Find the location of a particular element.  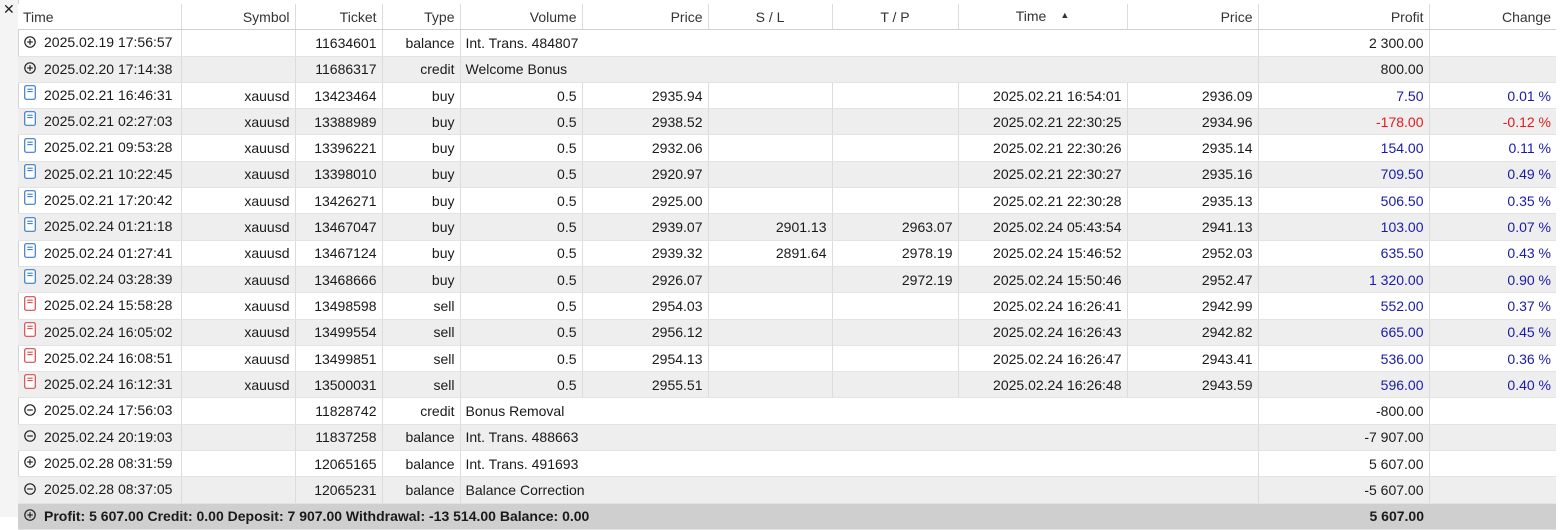

cell-price: 2939.32 is located at coordinates (645, 253).